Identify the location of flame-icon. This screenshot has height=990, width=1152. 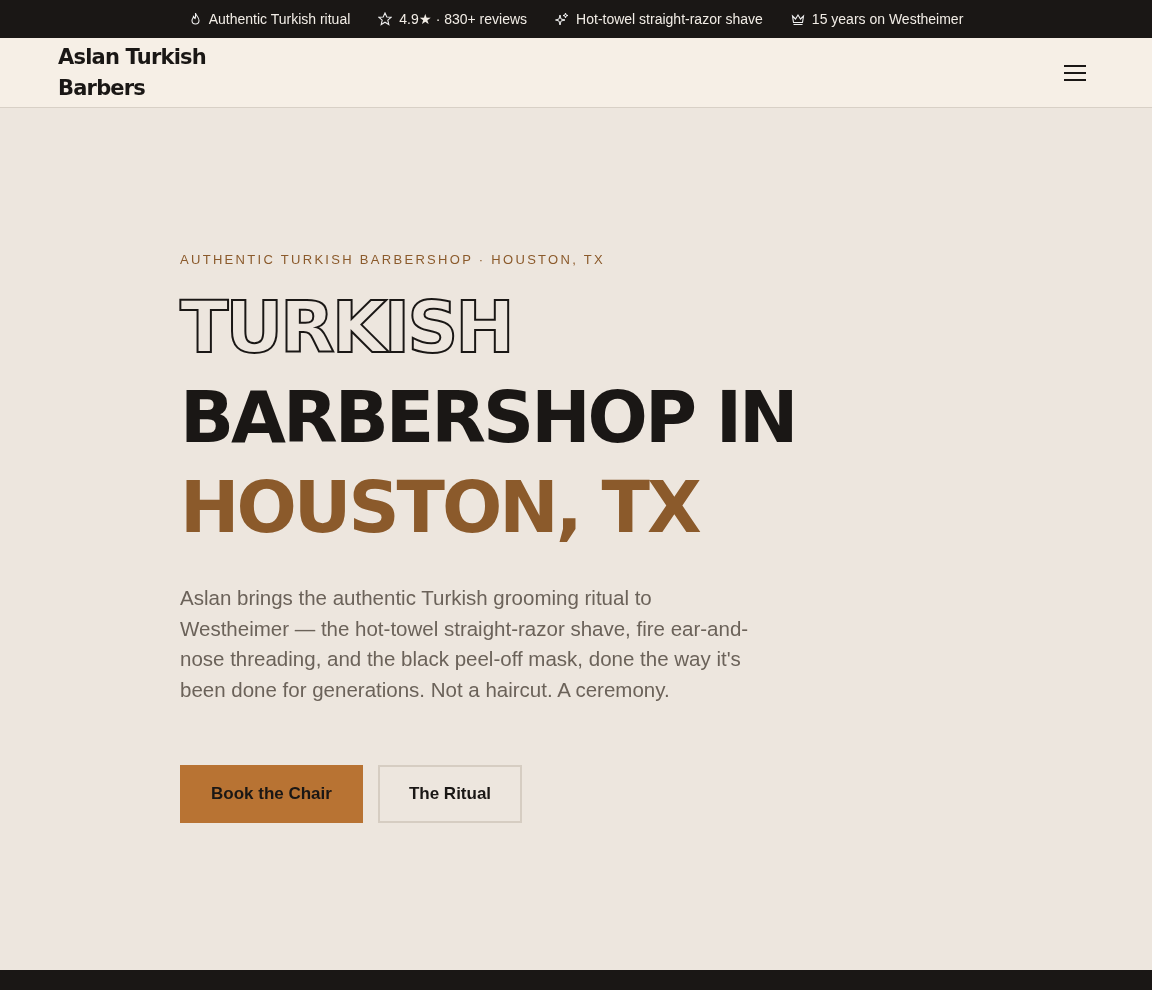
(195, 19).